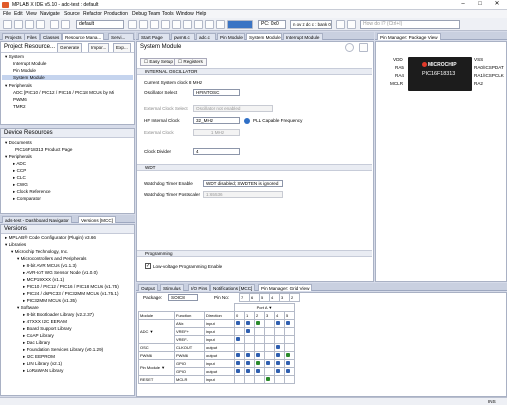 Image resolution: width=507 pixels, height=405 pixels. Describe the element at coordinates (254, 71) in the screenshot. I see `internal-oscillator-section: INTERNAL OSCILLATOR` at that location.